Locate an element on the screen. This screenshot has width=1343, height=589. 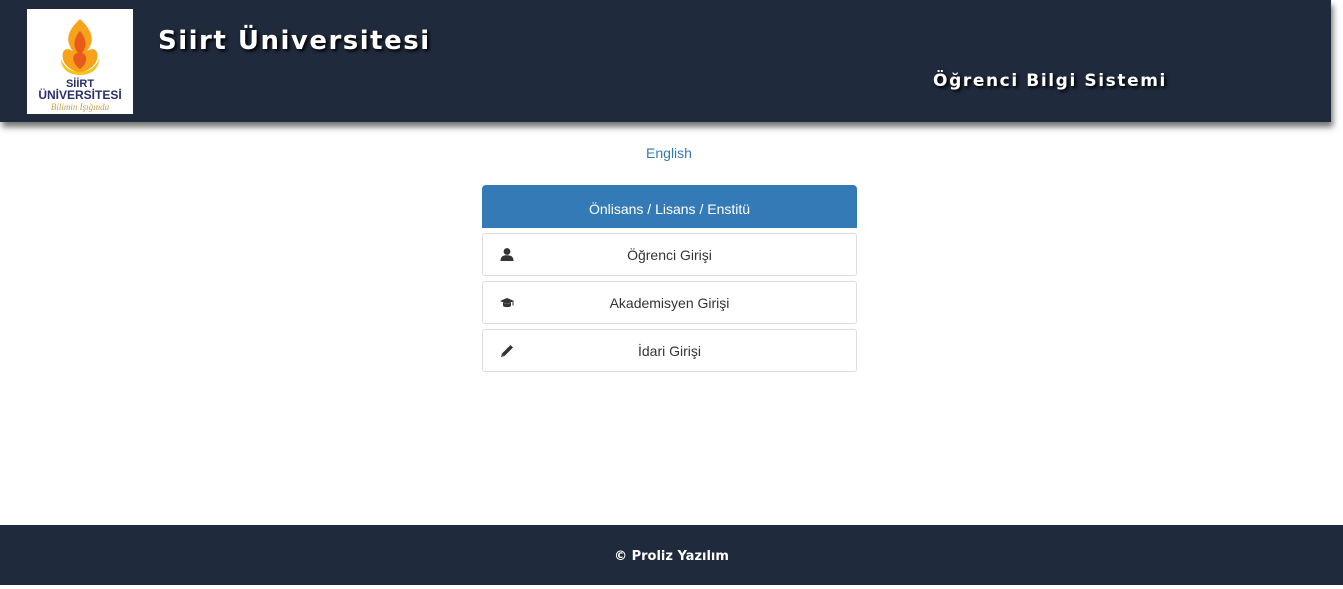
academic-login-label: Akademisyen Girişi is located at coordinates (669, 303).